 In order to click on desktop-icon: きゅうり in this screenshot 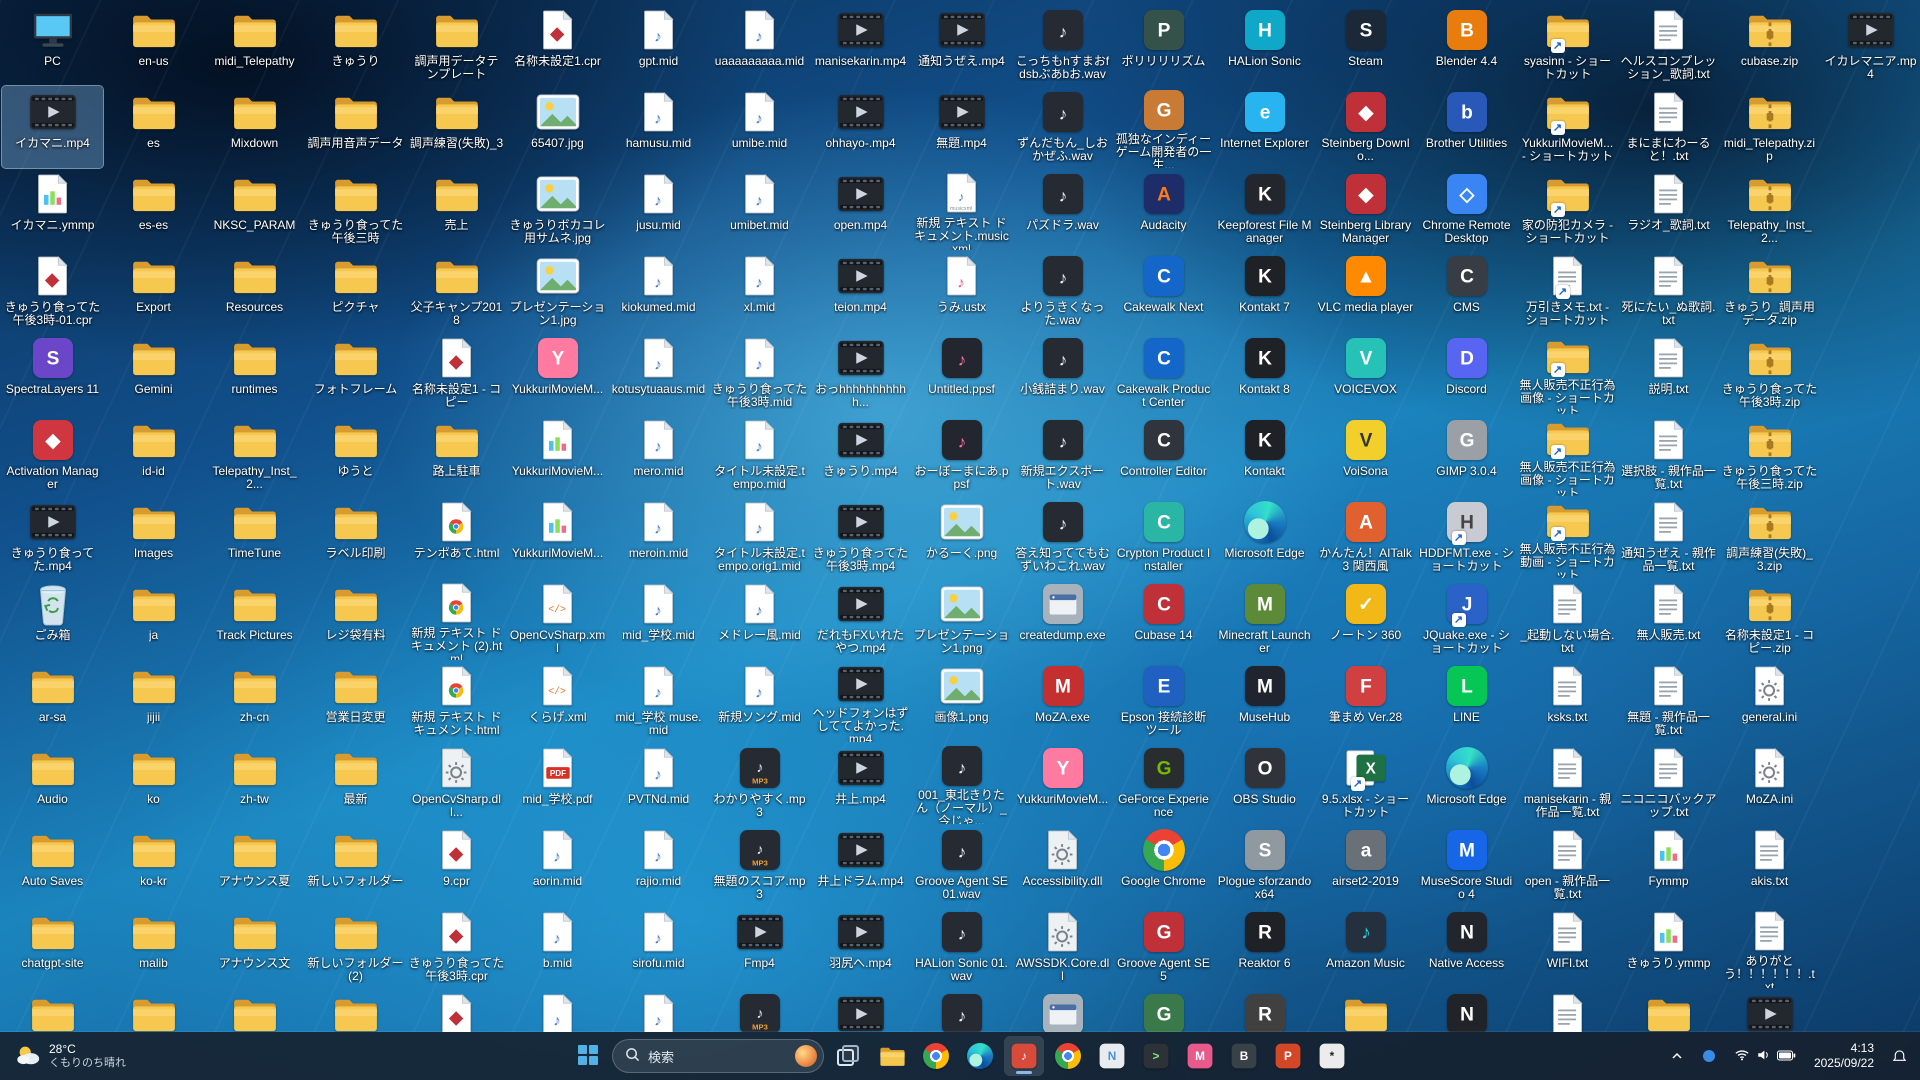, I will do `click(355, 45)`.